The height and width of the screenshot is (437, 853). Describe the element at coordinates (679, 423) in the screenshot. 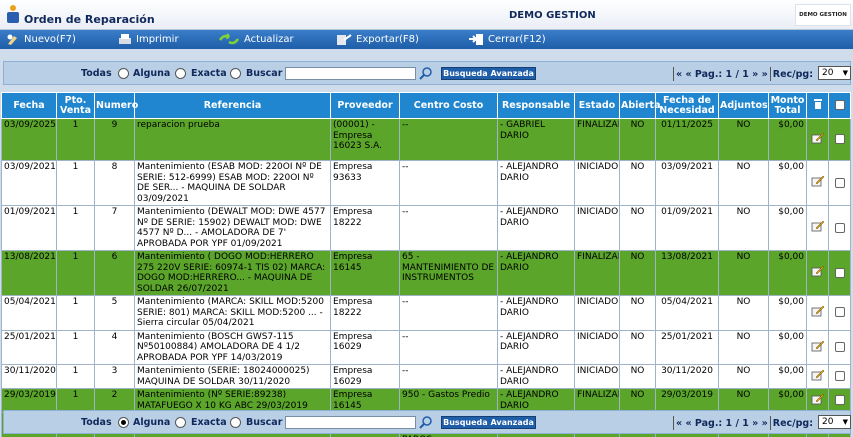

I see `first-page-button-bottom: «` at that location.